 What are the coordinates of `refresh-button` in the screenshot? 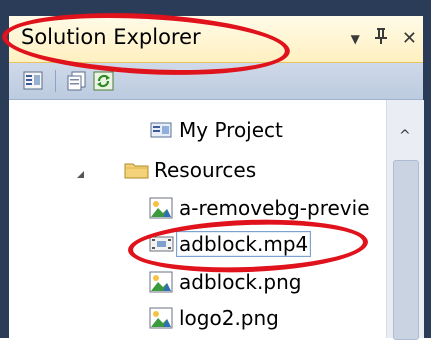 It's located at (104, 81).